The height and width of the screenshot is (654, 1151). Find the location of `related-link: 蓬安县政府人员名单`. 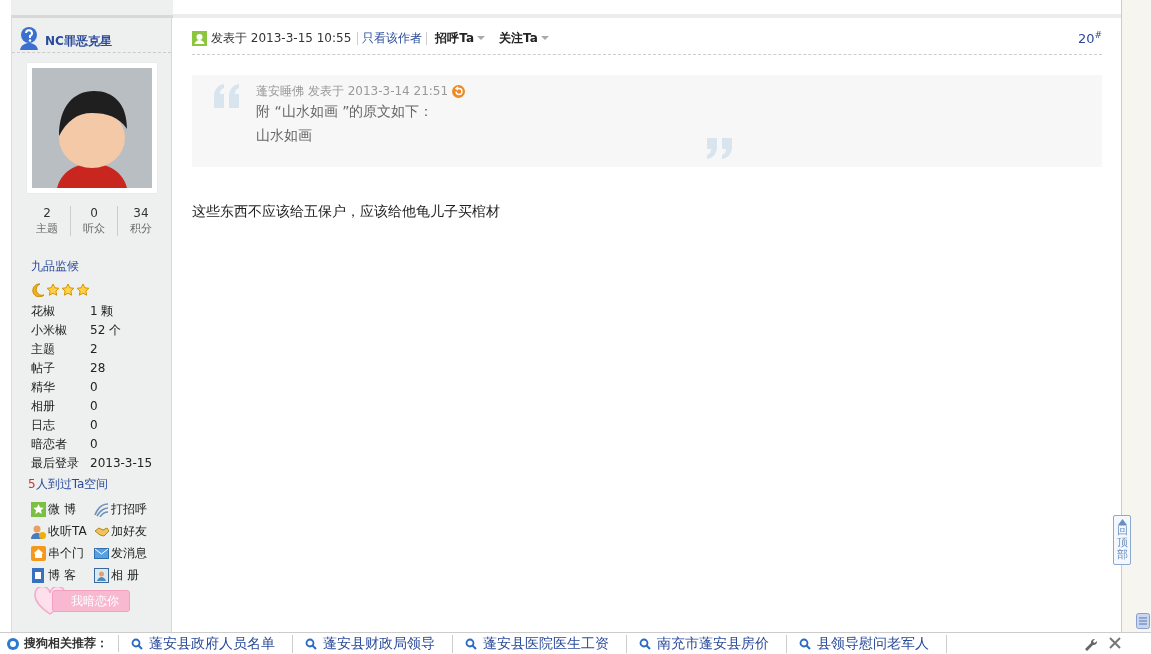

related-link: 蓬安县政府人员名单 is located at coordinates (212, 643).